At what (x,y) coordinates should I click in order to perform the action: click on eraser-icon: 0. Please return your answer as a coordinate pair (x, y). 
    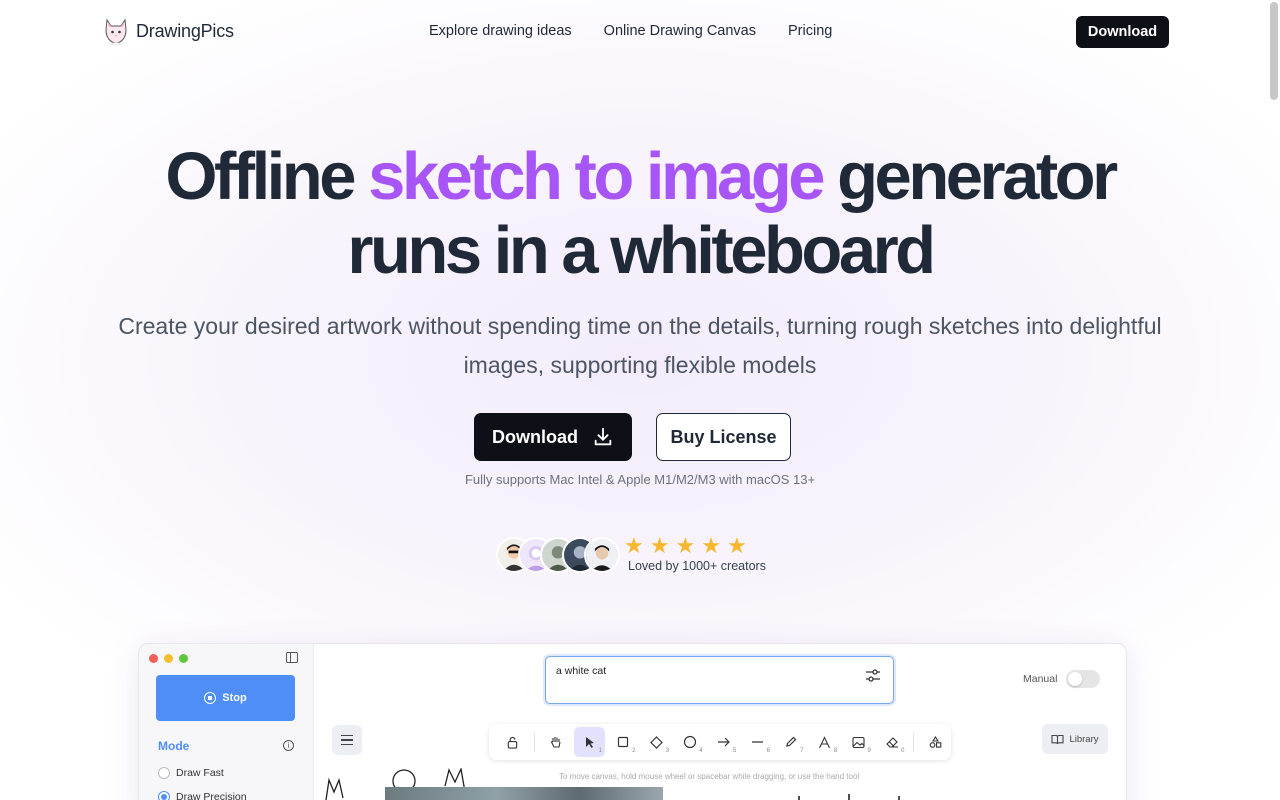
    Looking at the image, I should click on (892, 742).